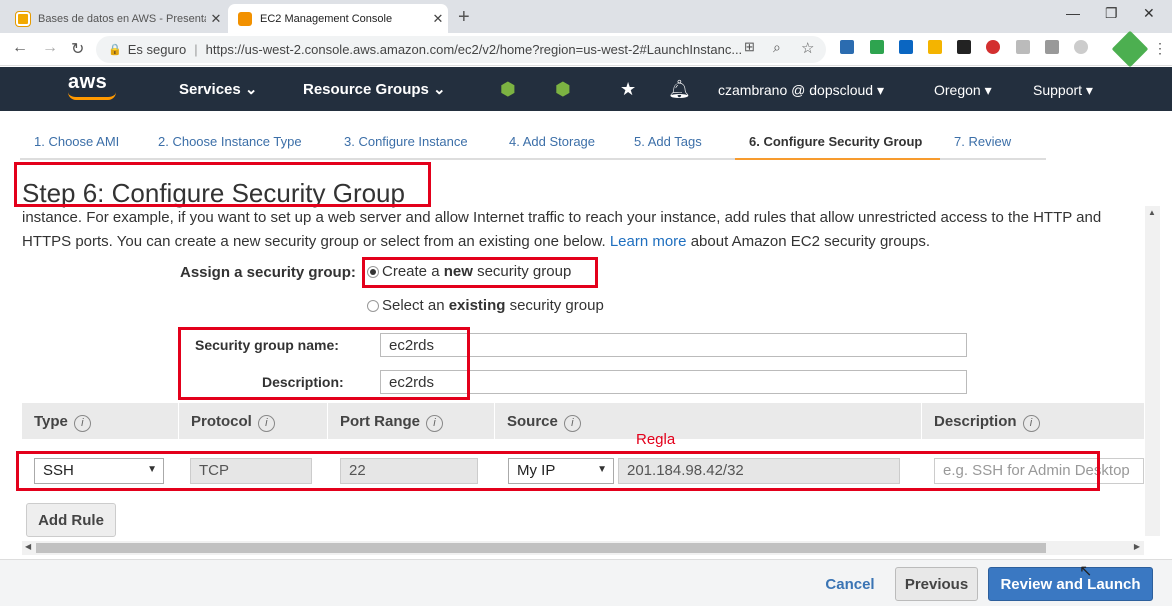 This screenshot has width=1172, height=606. What do you see at coordinates (1160, 48) in the screenshot?
I see `browser-menu-icon: ⋮` at bounding box center [1160, 48].